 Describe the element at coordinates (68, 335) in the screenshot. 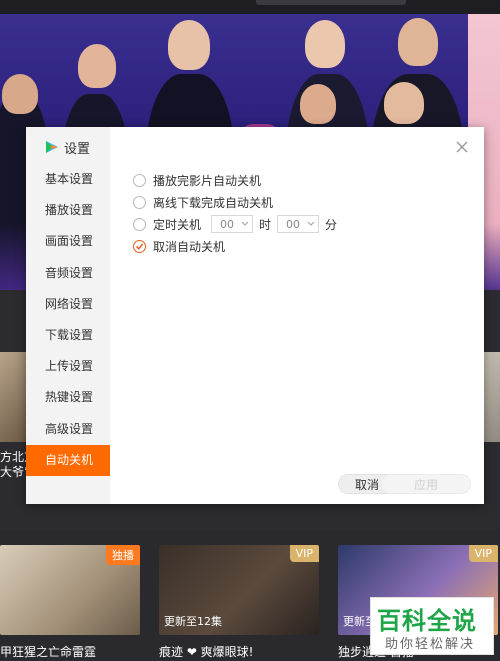

I see `menu-item-download: 下载设置` at that location.